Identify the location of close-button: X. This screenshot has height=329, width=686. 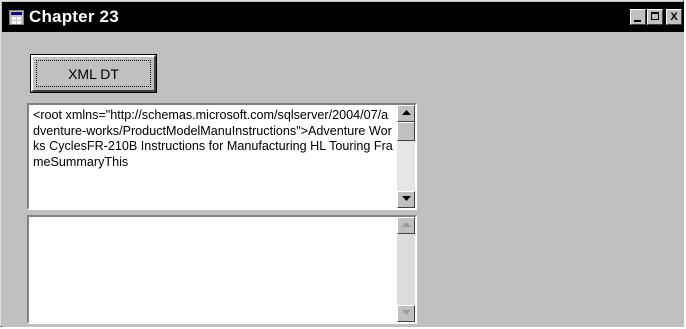
(674, 17).